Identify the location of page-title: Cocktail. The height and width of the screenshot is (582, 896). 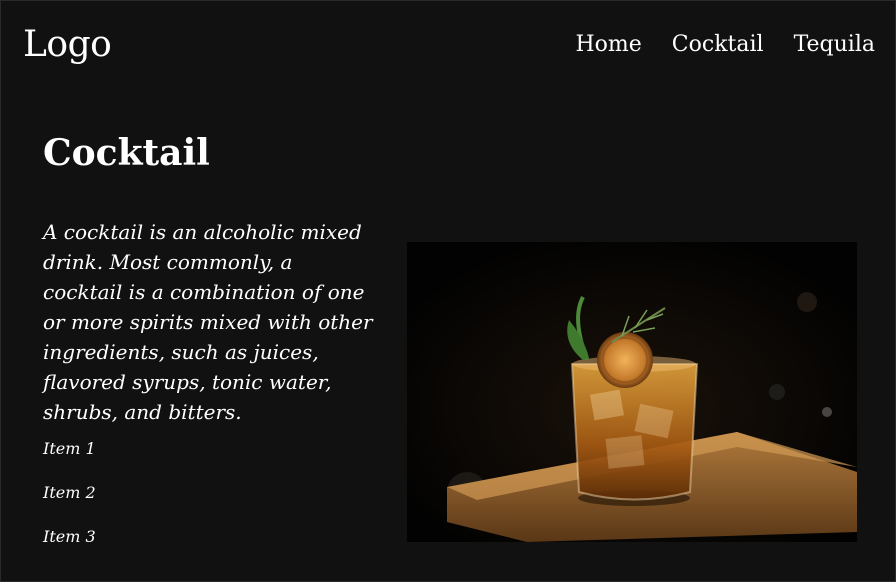
(126, 153).